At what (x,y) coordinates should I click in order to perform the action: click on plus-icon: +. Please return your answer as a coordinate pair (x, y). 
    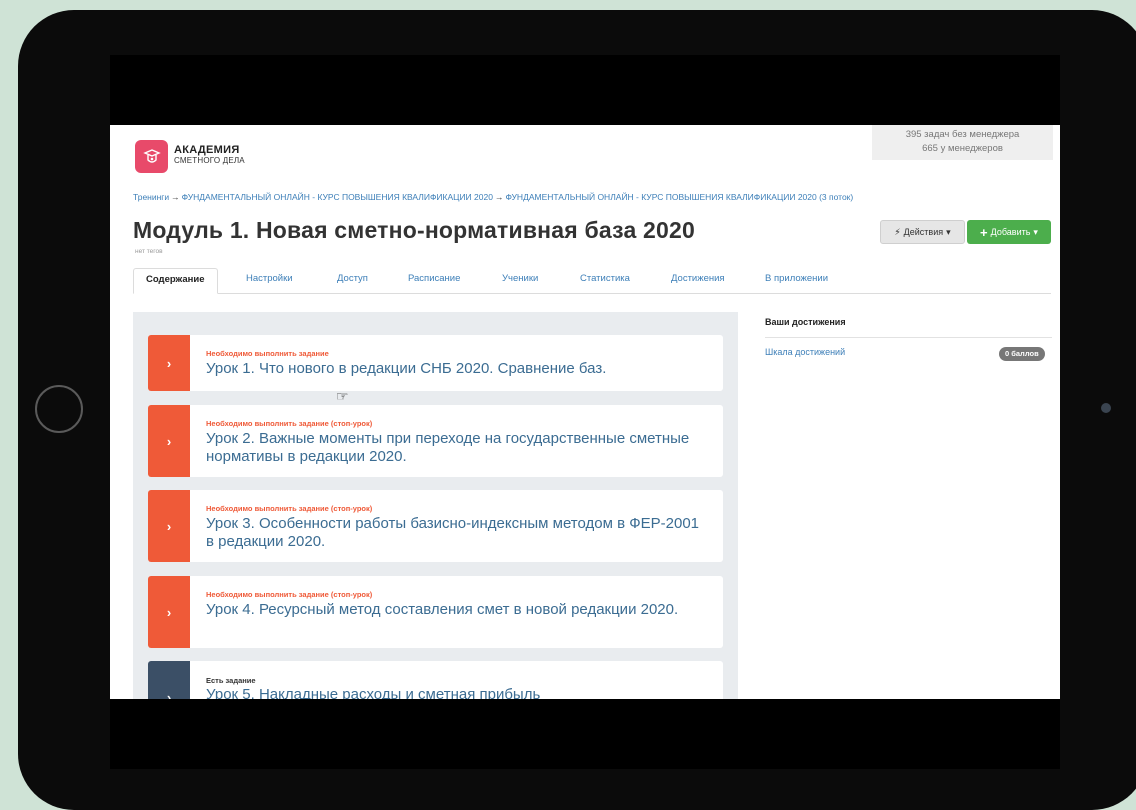
    Looking at the image, I should click on (984, 232).